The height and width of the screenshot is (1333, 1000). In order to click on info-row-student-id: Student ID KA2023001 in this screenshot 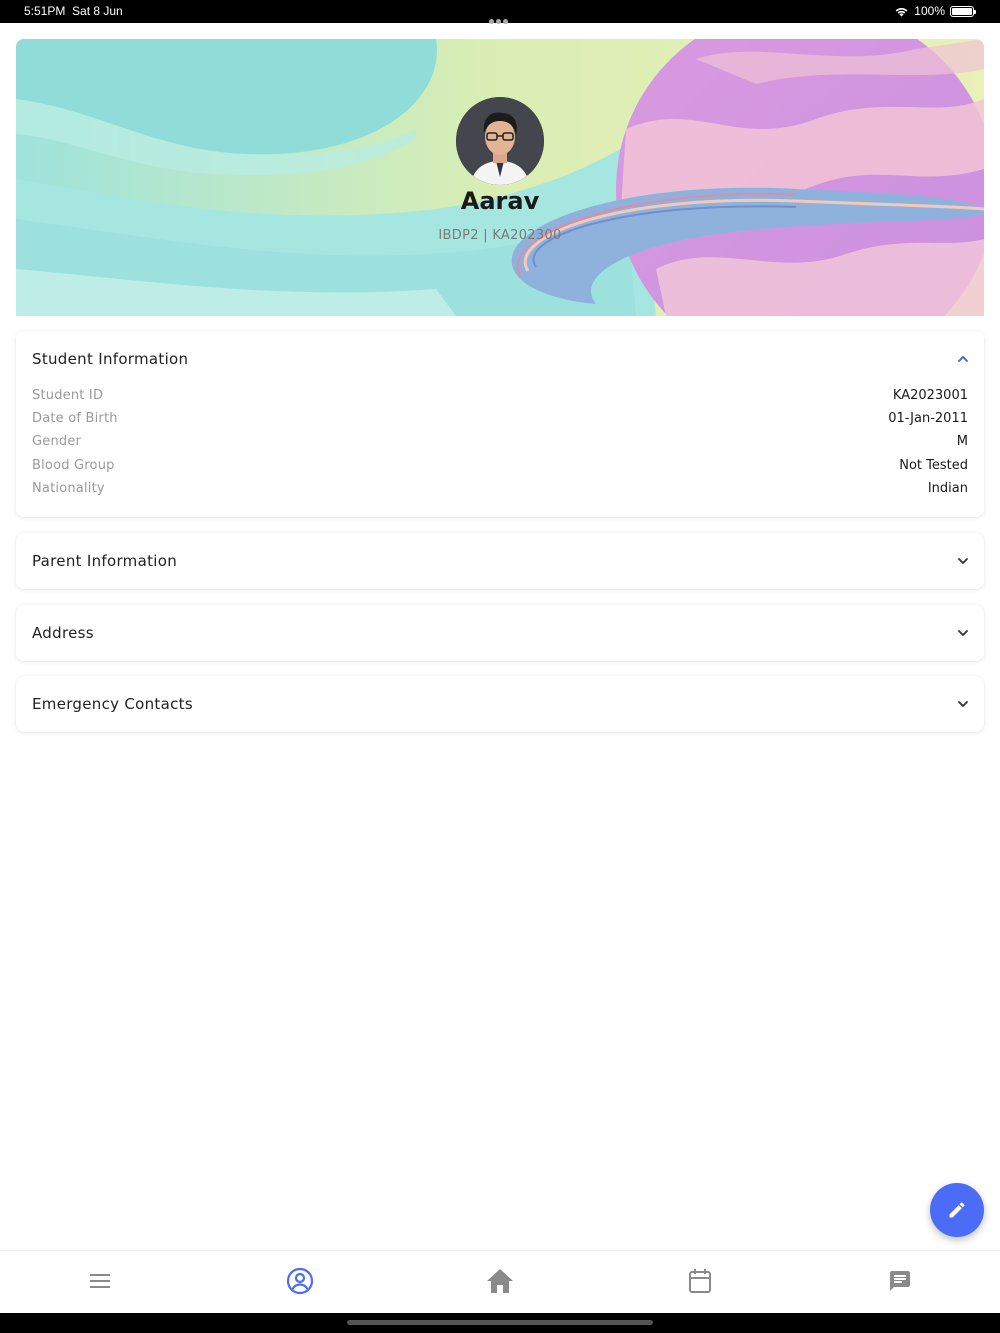, I will do `click(500, 398)`.